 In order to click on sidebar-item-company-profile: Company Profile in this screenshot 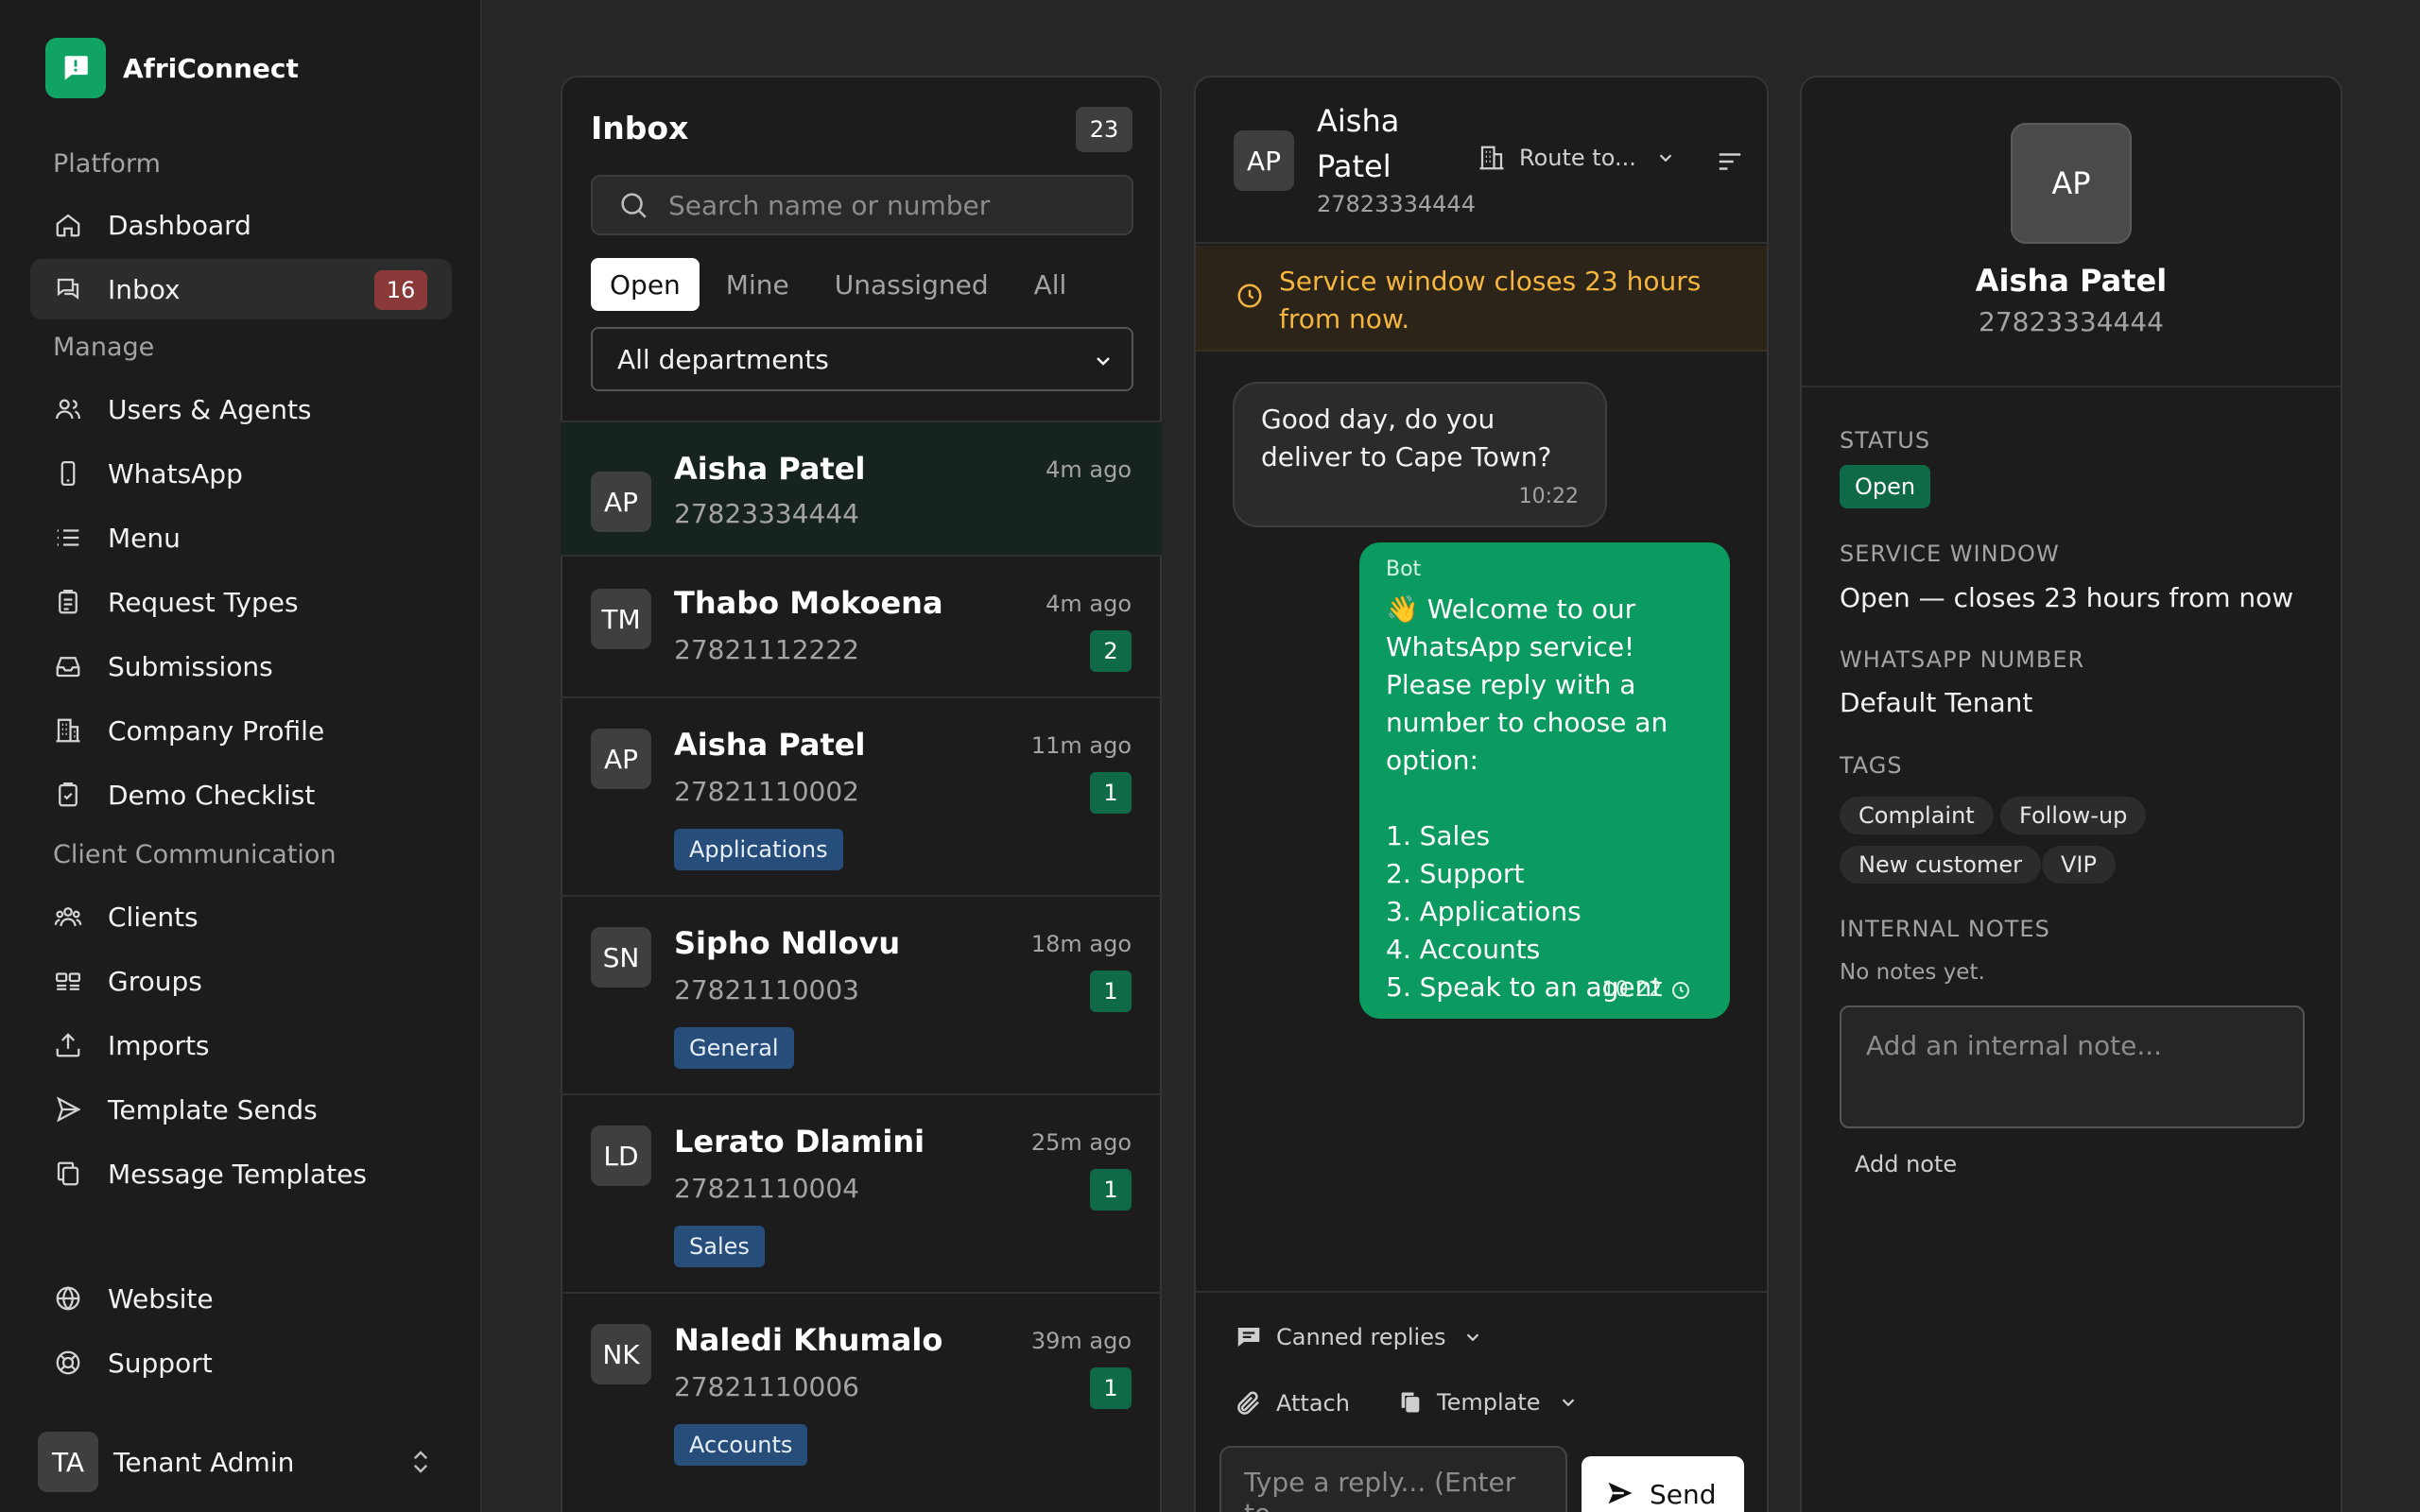, I will do `click(241, 730)`.